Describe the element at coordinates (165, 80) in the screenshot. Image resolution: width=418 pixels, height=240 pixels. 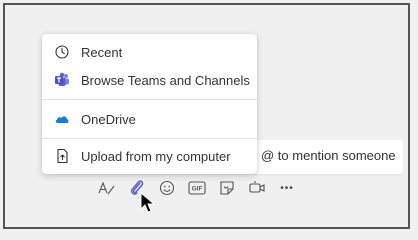
I see `menu-item-label: Browse Teams and Channels` at that location.